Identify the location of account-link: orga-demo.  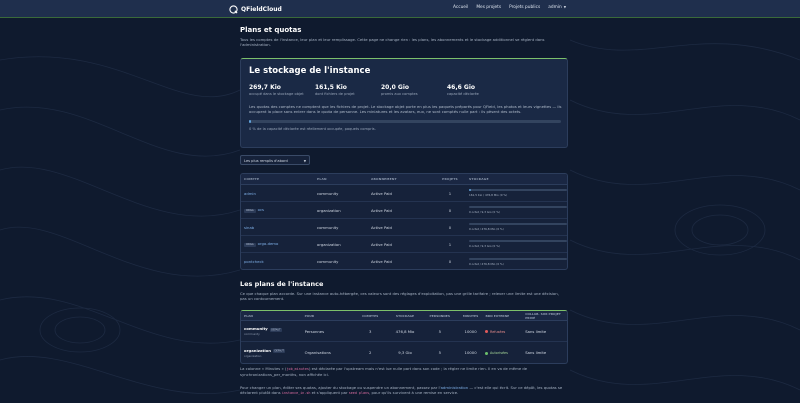
(268, 243).